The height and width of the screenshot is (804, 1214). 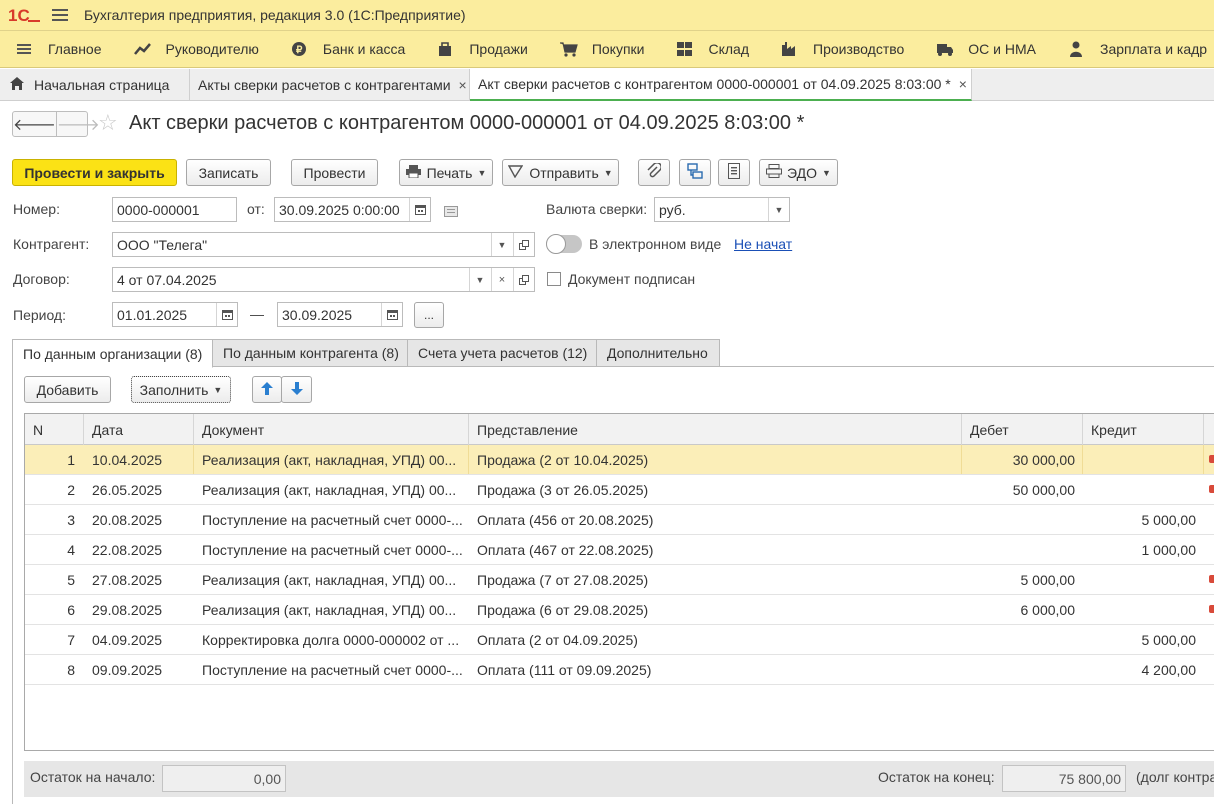 I want to click on structure-button, so click(x=695, y=172).